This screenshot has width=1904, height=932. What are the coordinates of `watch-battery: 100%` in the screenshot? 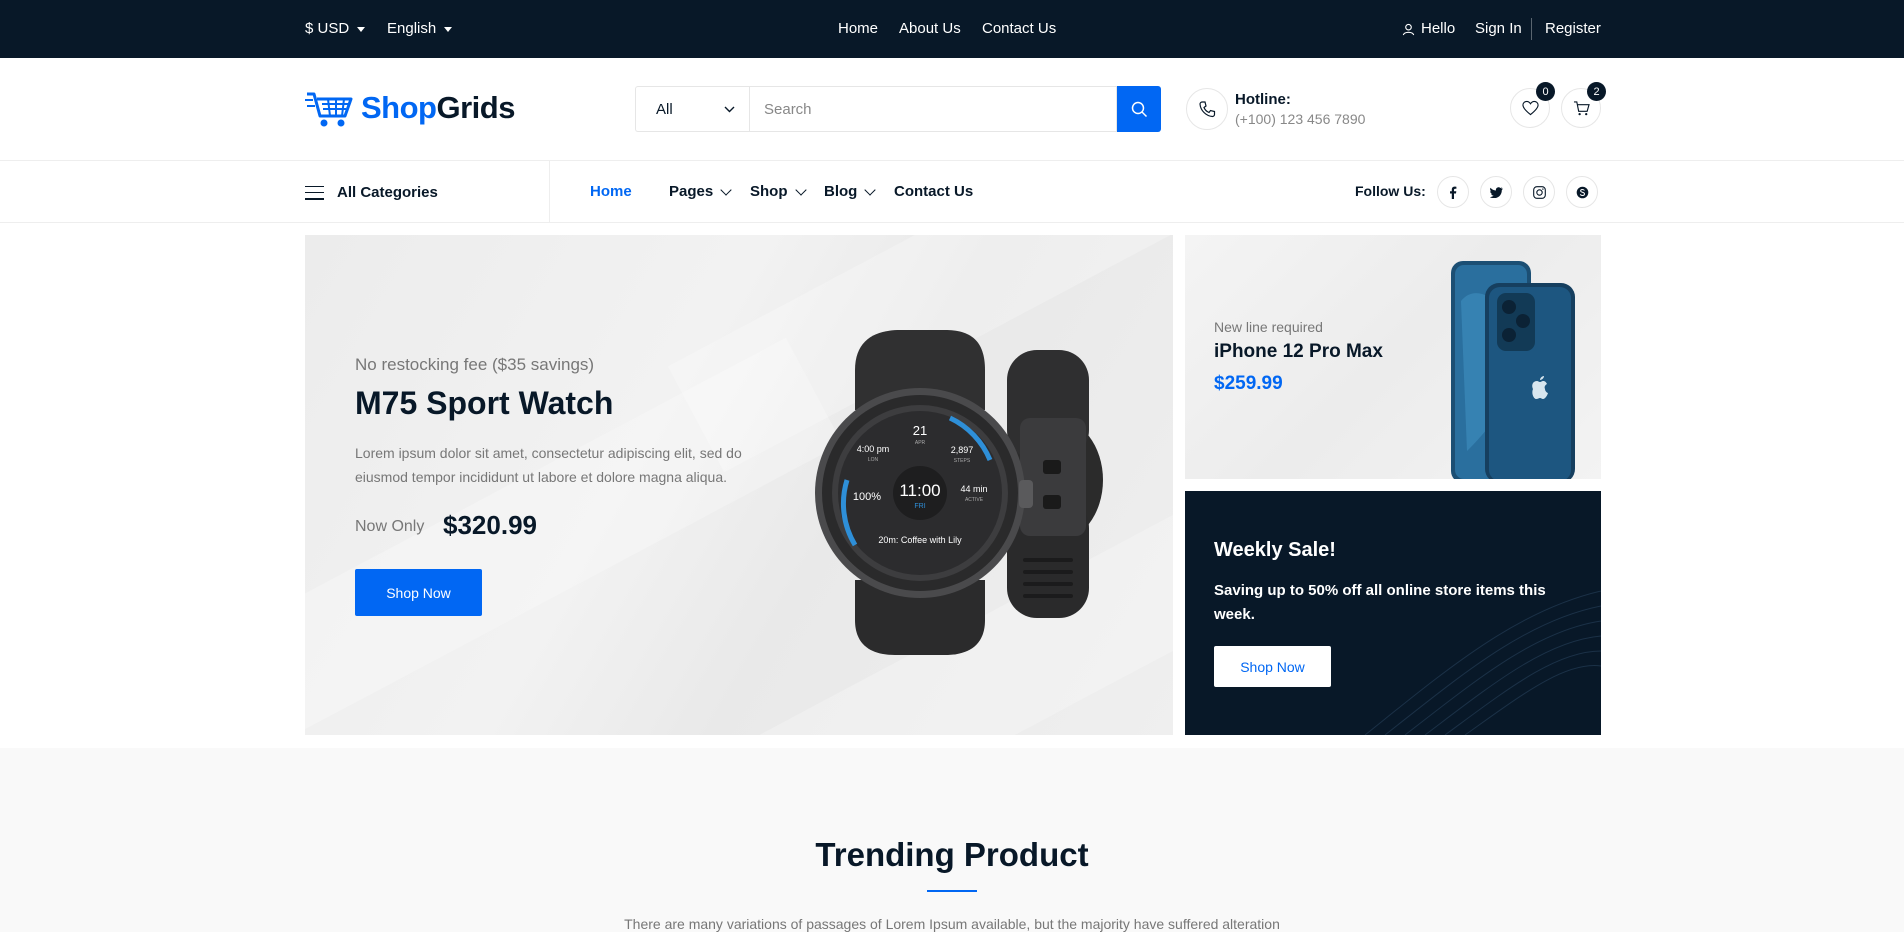 It's located at (867, 497).